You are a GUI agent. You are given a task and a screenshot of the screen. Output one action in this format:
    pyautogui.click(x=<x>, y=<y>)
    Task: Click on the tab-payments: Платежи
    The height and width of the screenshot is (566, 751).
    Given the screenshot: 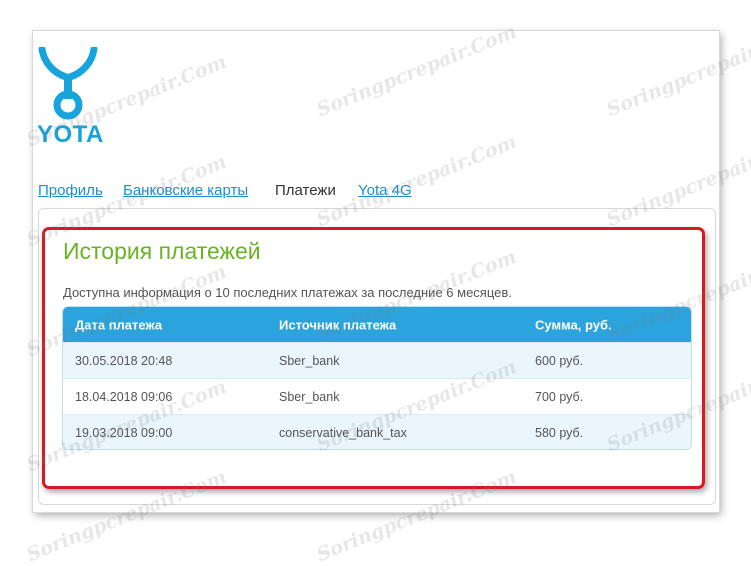 What is the action you would take?
    pyautogui.click(x=305, y=190)
    